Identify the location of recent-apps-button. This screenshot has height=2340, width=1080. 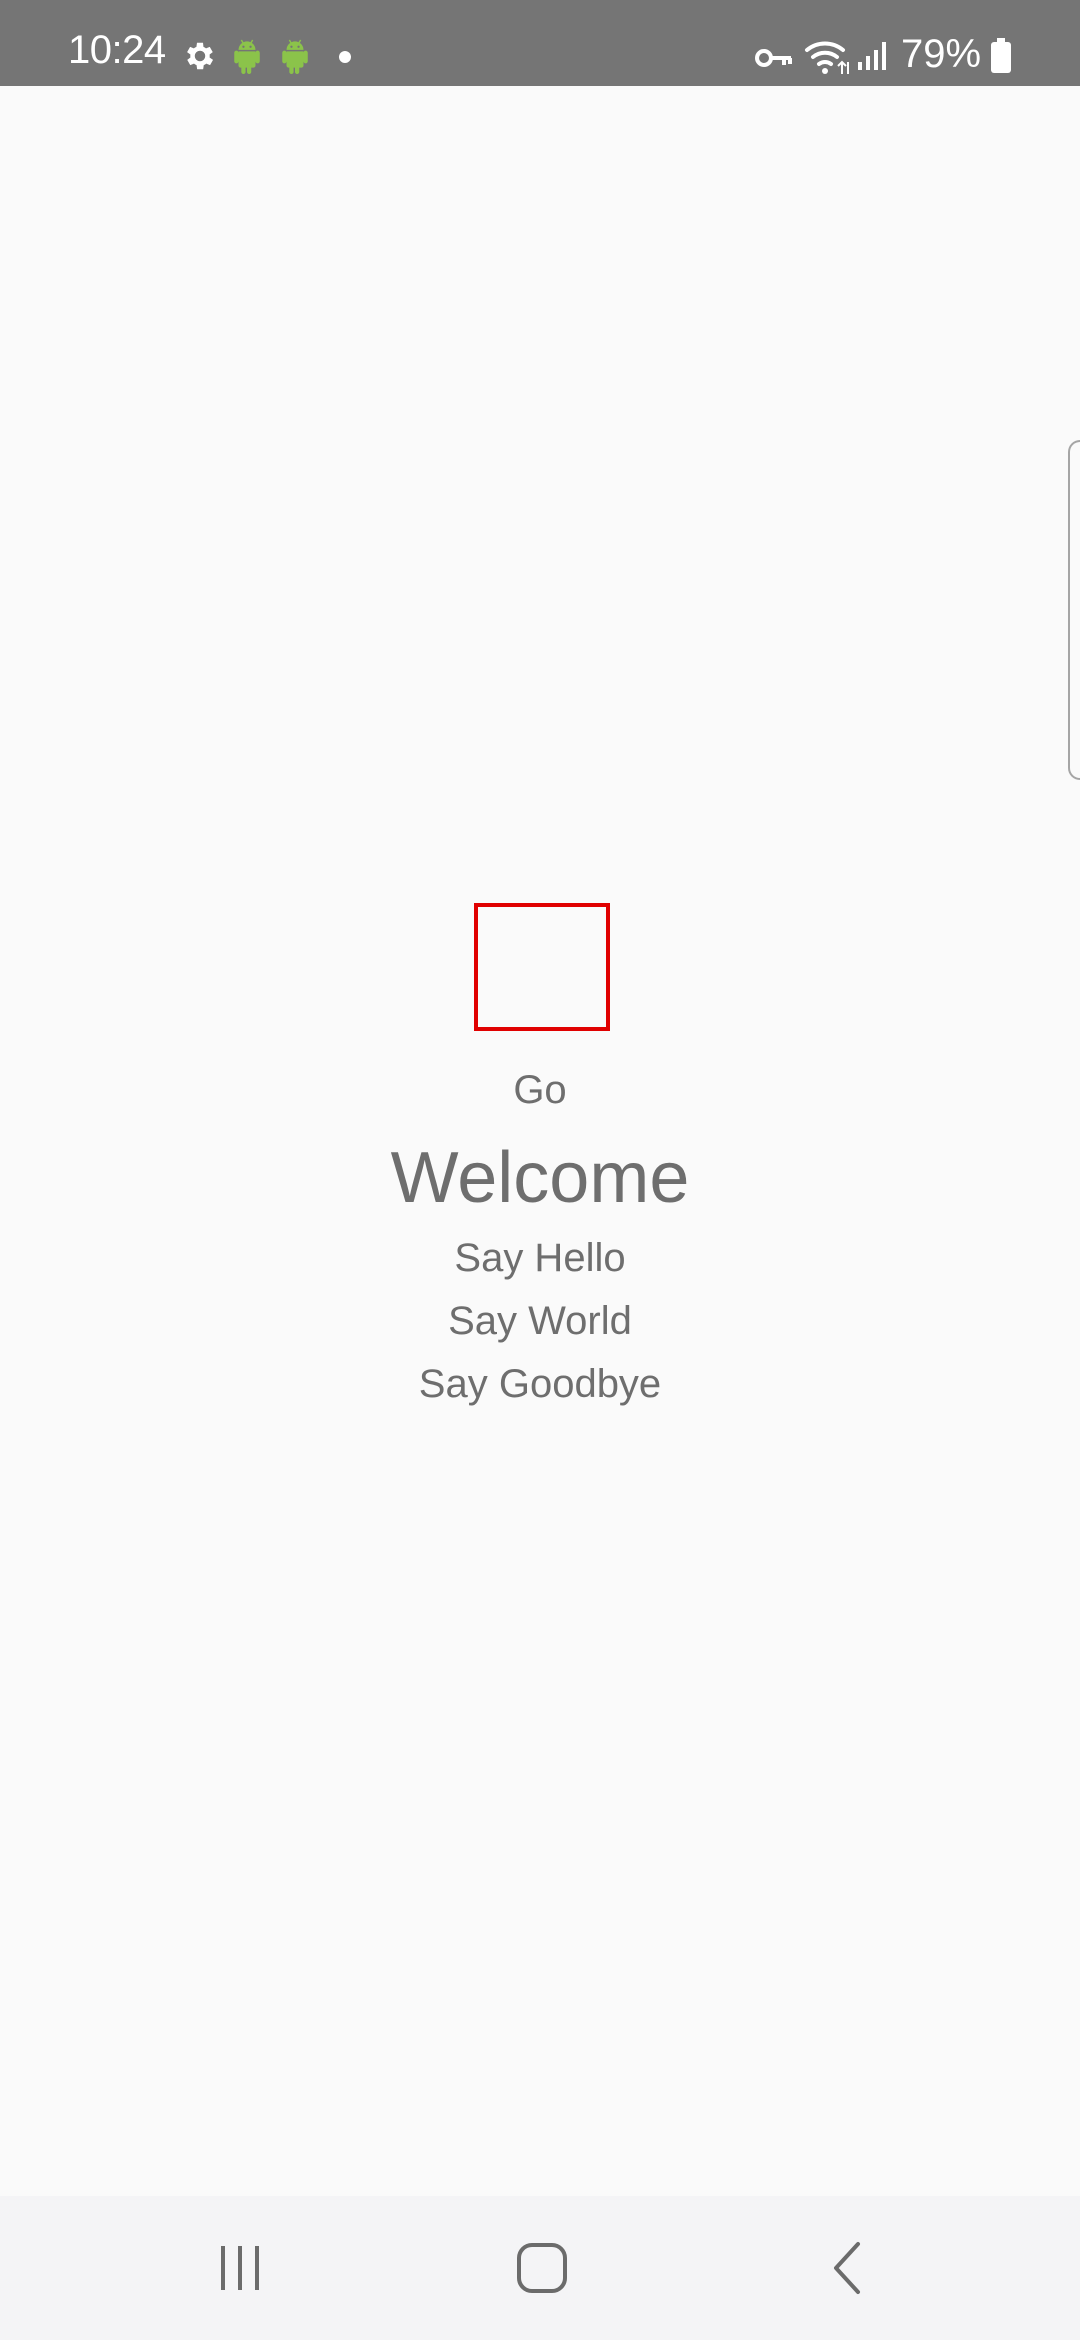
(240, 2268).